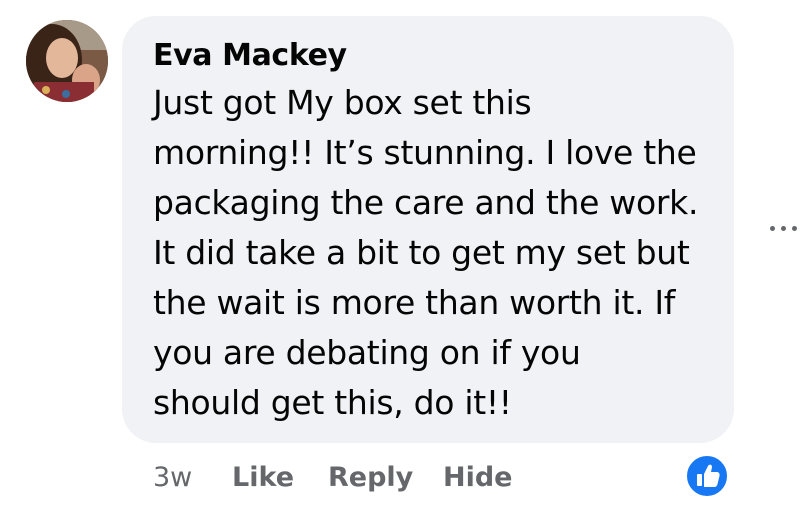 The width and height of the screenshot is (809, 509). What do you see at coordinates (370, 477) in the screenshot?
I see `reply-button: Reply` at bounding box center [370, 477].